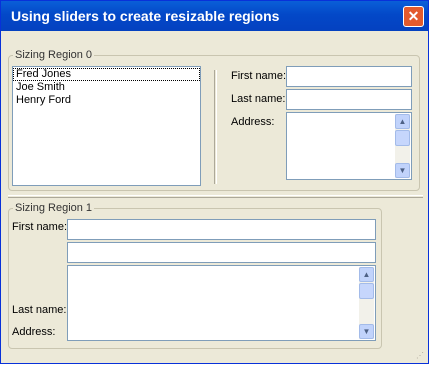 The width and height of the screenshot is (431, 366). What do you see at coordinates (106, 126) in the screenshot?
I see `names-listbox: Fred Jones Joe Smith Henry Ford` at bounding box center [106, 126].